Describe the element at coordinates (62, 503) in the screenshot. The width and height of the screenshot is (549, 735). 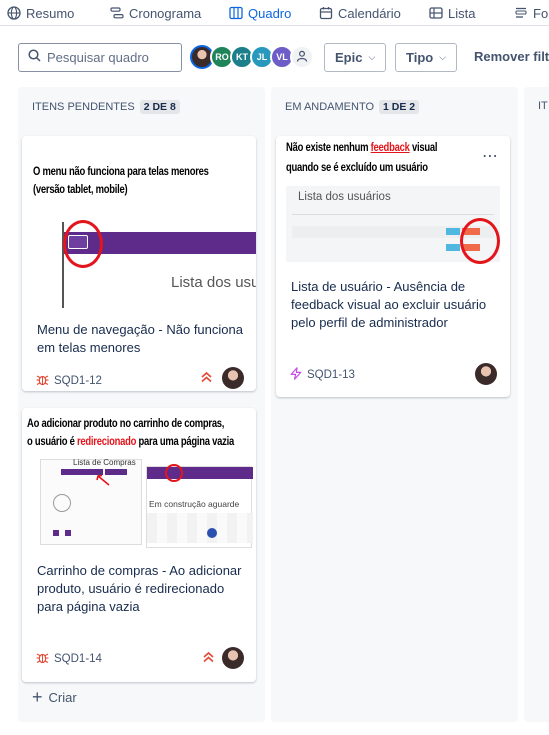
I see `cover-mini-product` at that location.